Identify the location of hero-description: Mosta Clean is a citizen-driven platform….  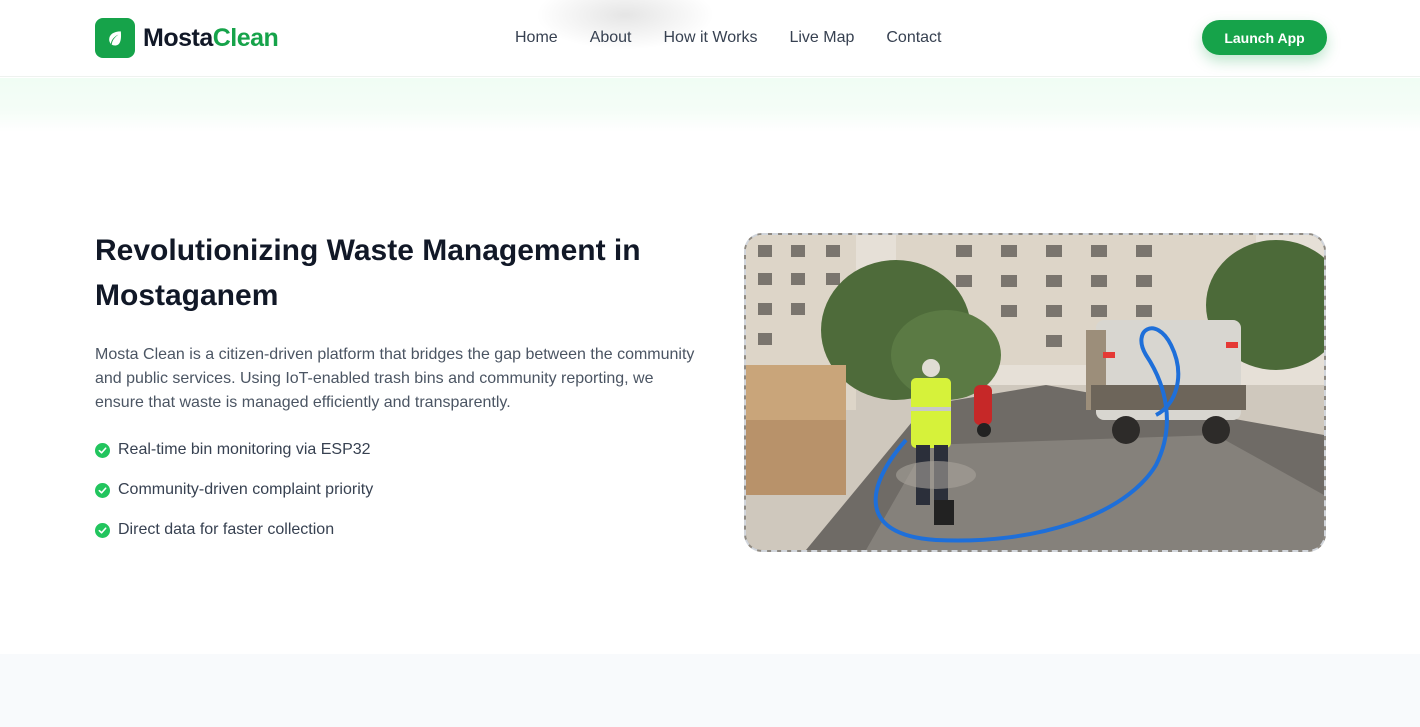
(395, 378).